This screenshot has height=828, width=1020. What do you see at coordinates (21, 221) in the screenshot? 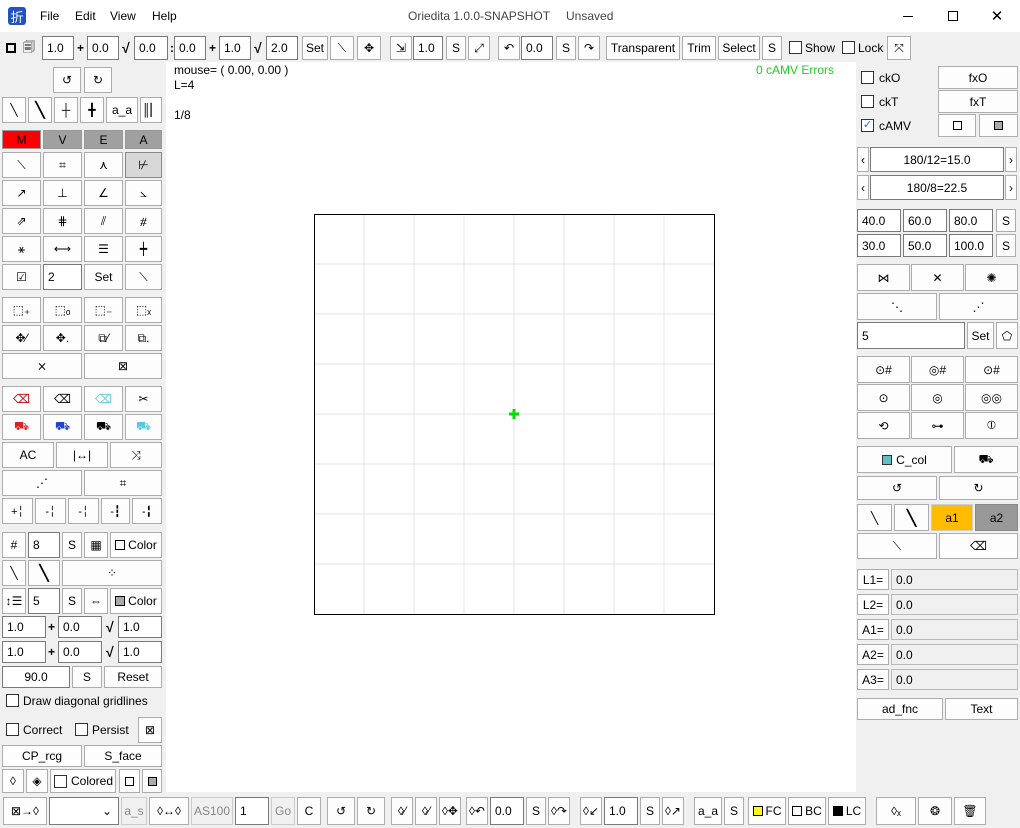
I see `multi-extend-icon: ⇗` at bounding box center [21, 221].